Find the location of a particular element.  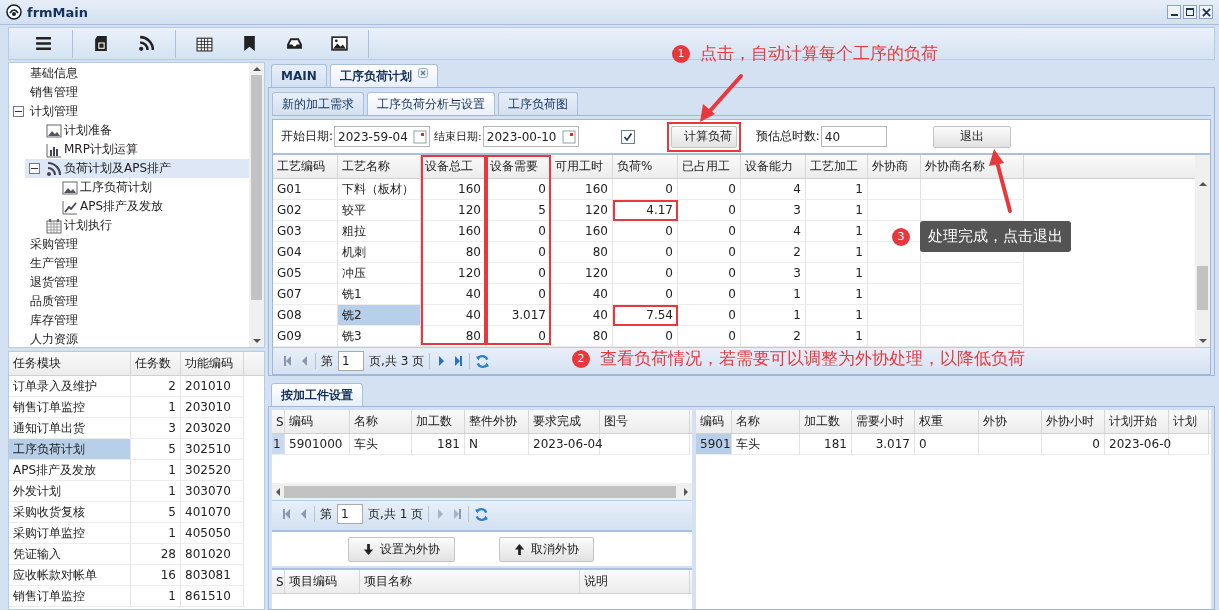

tree-item: 采购管理 is located at coordinates (129, 244).